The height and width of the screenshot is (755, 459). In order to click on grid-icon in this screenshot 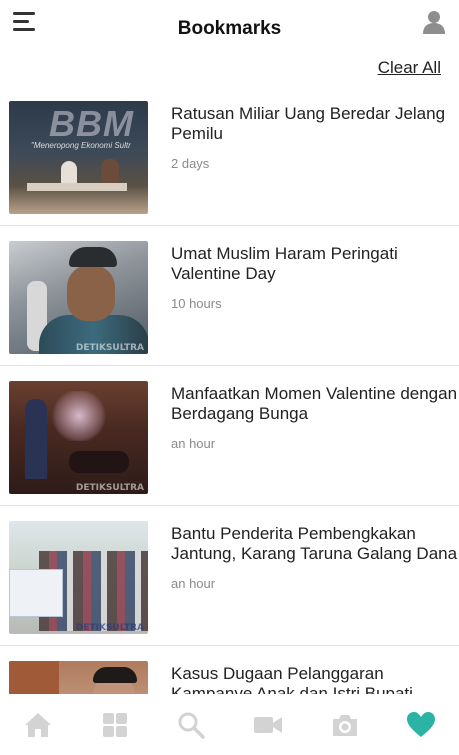, I will do `click(115, 725)`.